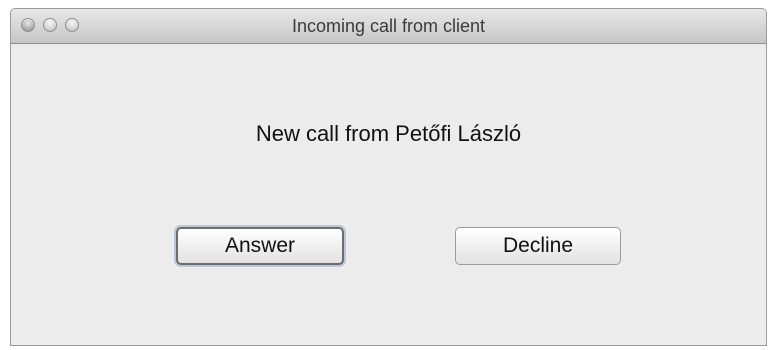  What do you see at coordinates (538, 246) in the screenshot?
I see `decline-button: Decline` at bounding box center [538, 246].